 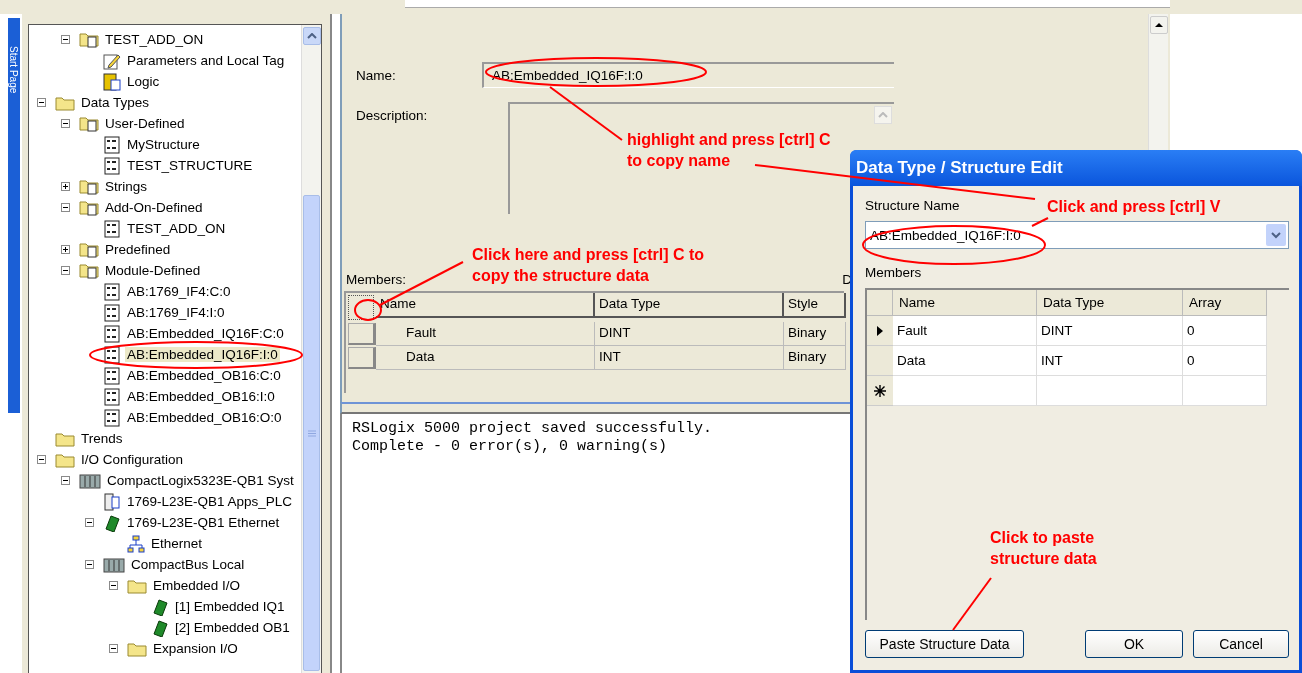 What do you see at coordinates (368, 310) in the screenshot?
I see `annotation-oval` at bounding box center [368, 310].